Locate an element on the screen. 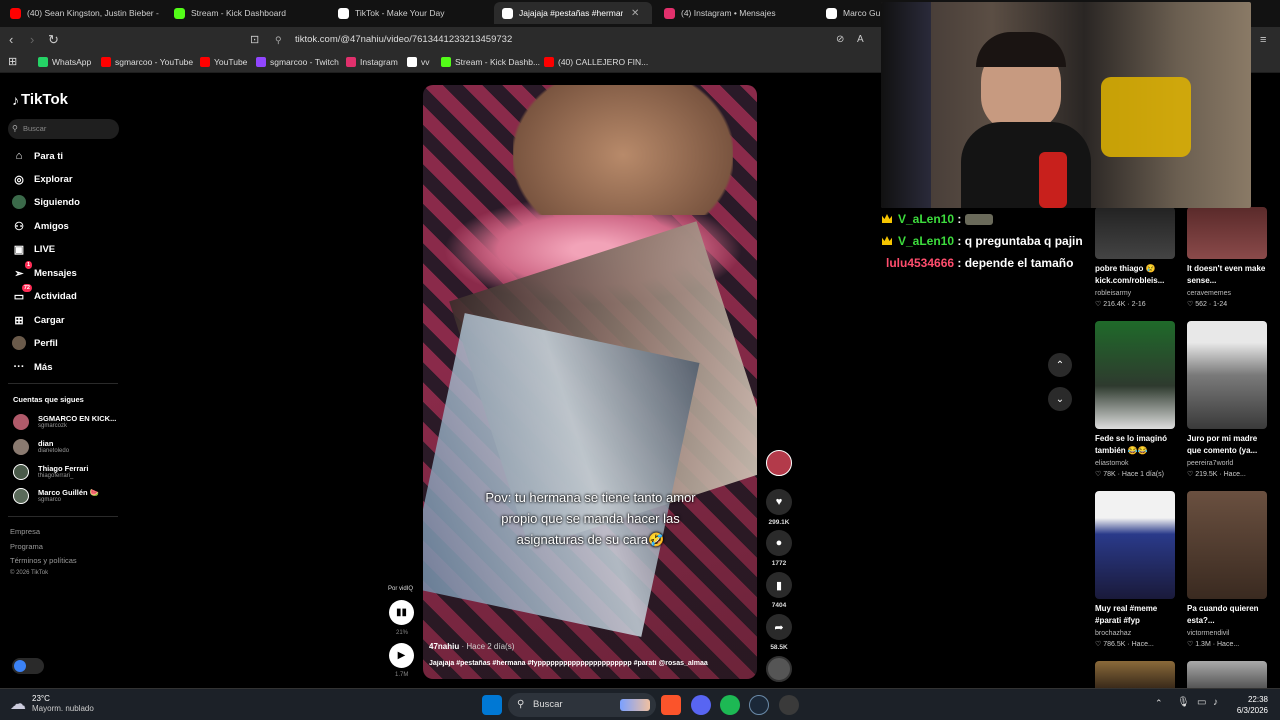 The width and height of the screenshot is (1280, 720). network-icon: ▭ is located at coordinates (1201, 702).